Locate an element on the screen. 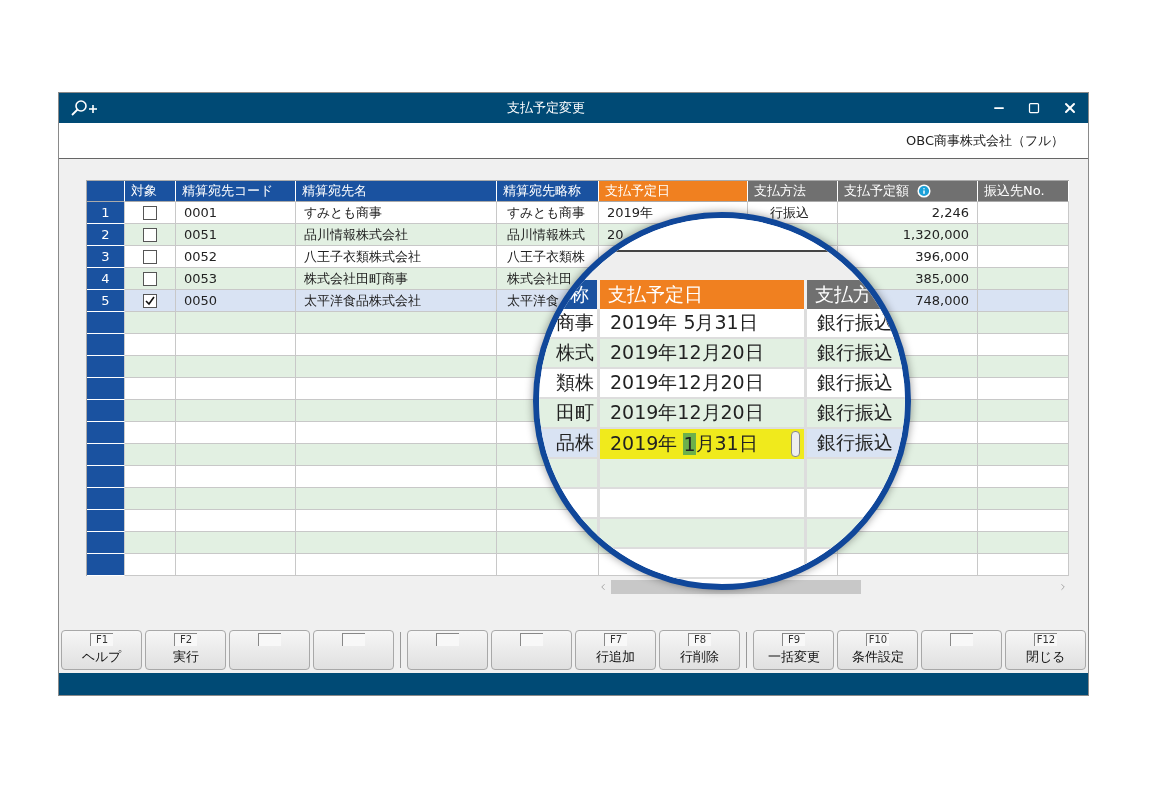 This screenshot has width=1156, height=796. table-cell: 太平洋食品株式会社 is located at coordinates (396, 301).